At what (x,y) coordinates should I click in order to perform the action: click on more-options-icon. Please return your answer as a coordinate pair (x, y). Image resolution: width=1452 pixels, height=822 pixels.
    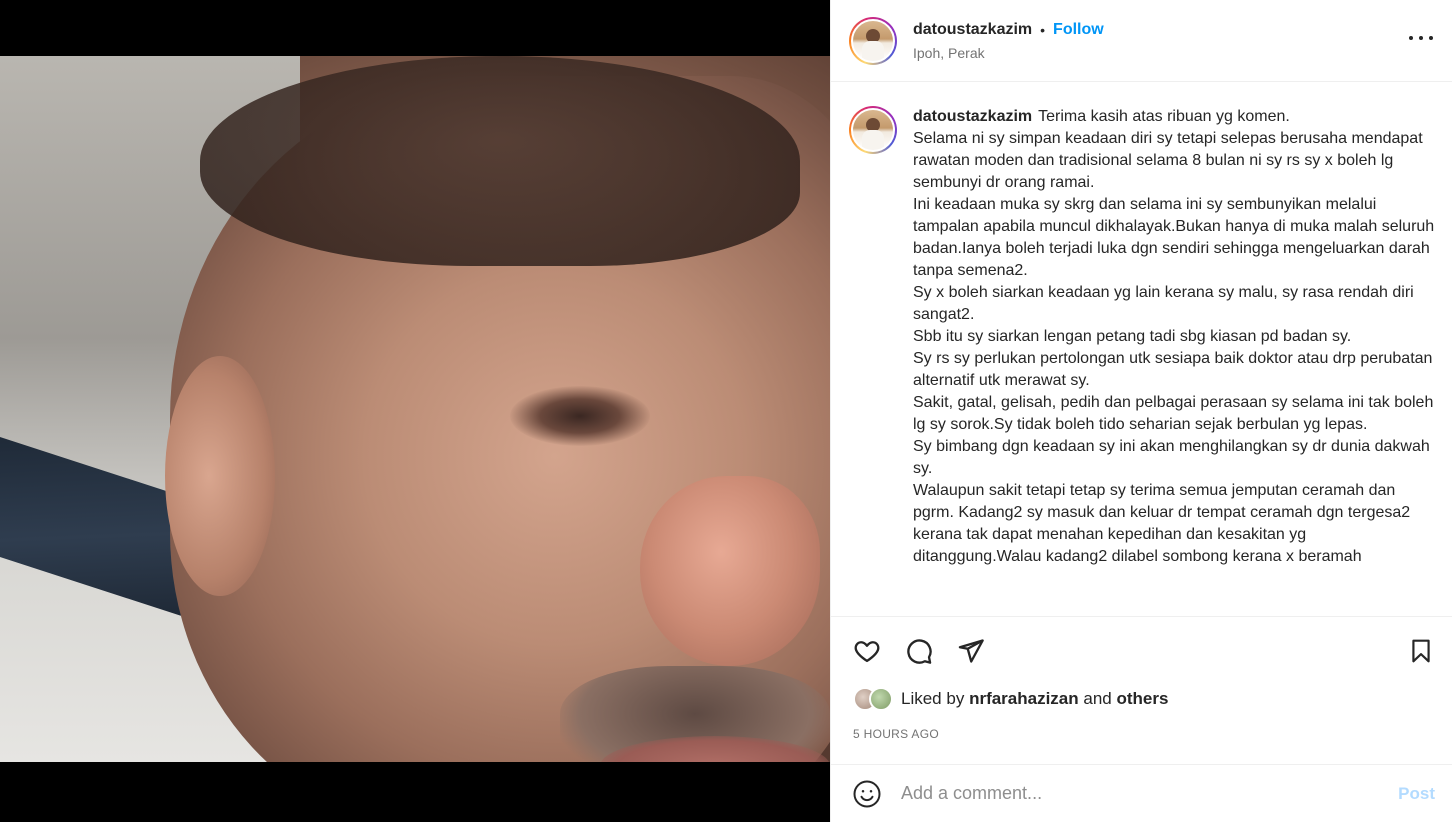
    Looking at the image, I should click on (1421, 38).